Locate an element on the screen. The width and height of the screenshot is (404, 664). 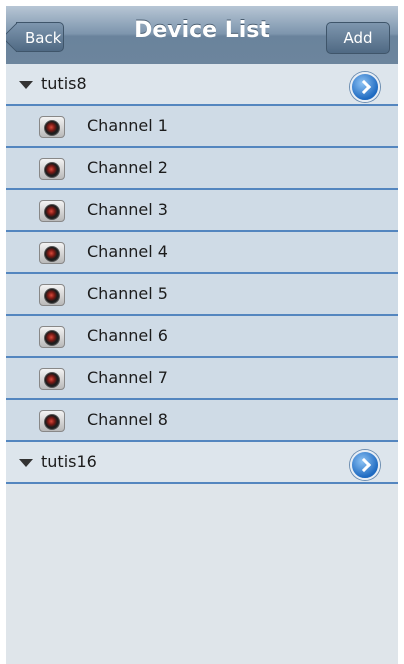
device-group-row: tutis8 is located at coordinates (202, 85).